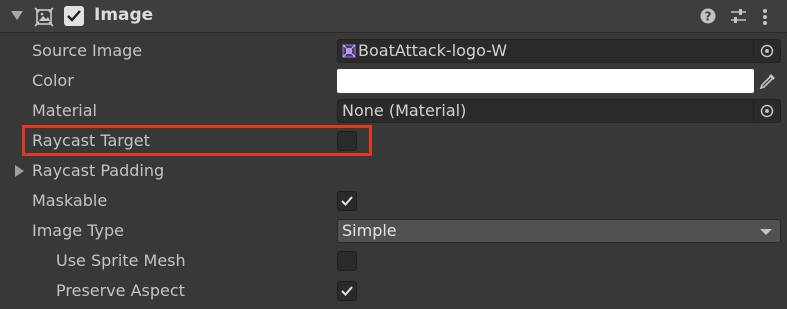 Image resolution: width=787 pixels, height=309 pixels. I want to click on raycast-padding-label: Raycast Padding, so click(98, 170).